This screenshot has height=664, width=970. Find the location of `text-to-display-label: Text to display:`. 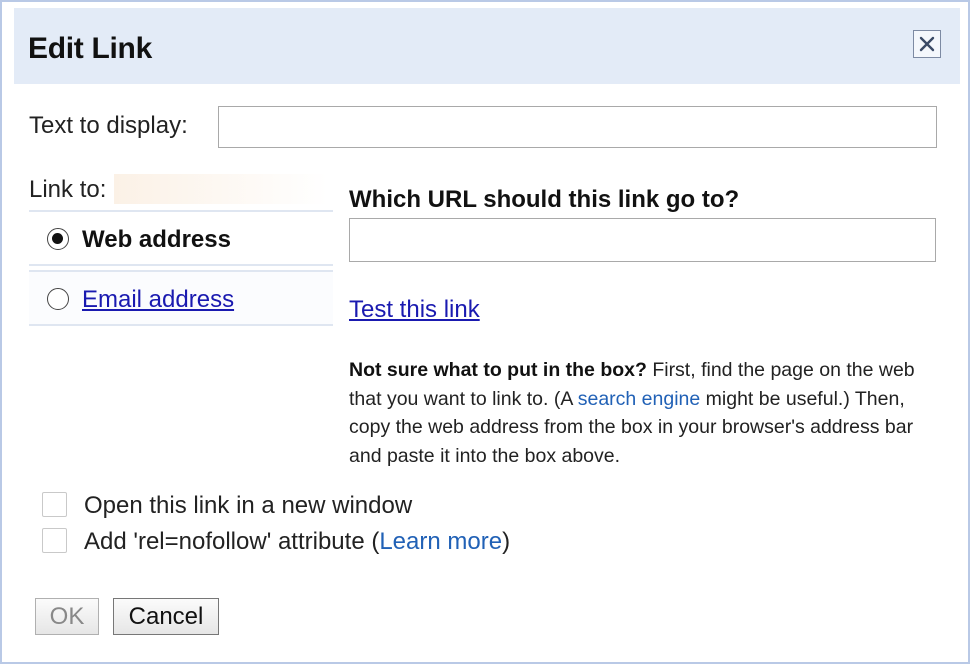

text-to-display-label: Text to display: is located at coordinates (108, 125).